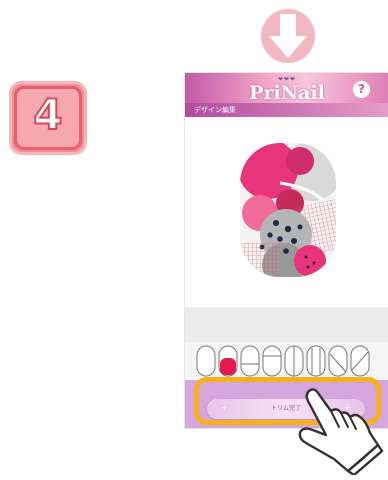 The width and height of the screenshot is (388, 480). I want to click on shape-option-square, so click(272, 361).